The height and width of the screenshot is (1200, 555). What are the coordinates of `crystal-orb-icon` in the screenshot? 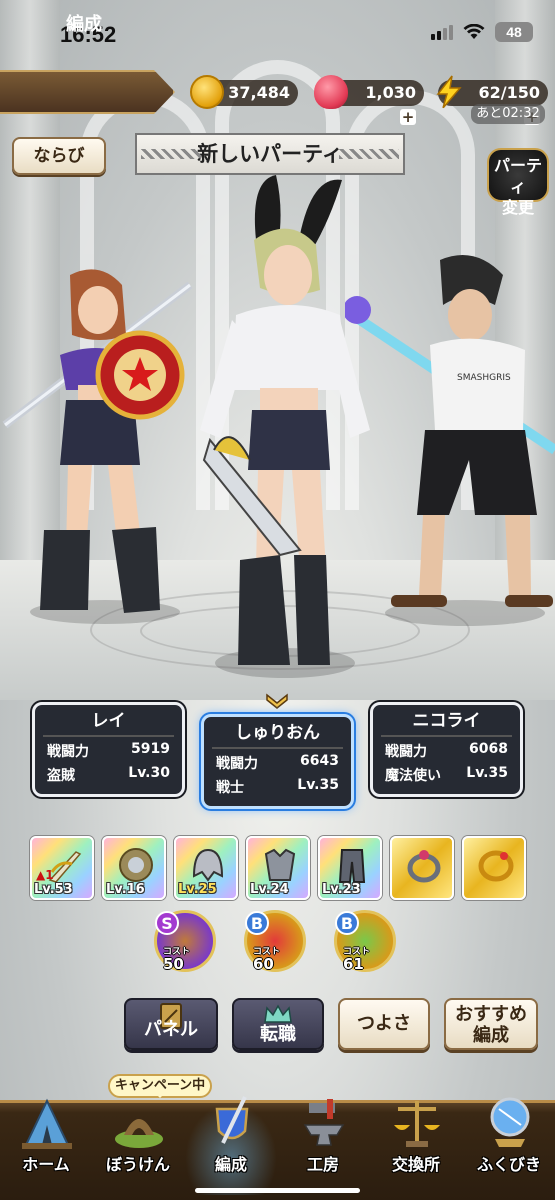 It's located at (510, 1122).